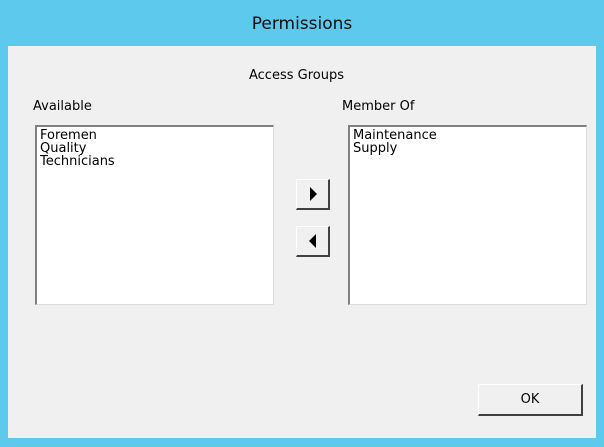 The height and width of the screenshot is (447, 604). Describe the element at coordinates (378, 106) in the screenshot. I see `member-of-label: Member Of` at that location.